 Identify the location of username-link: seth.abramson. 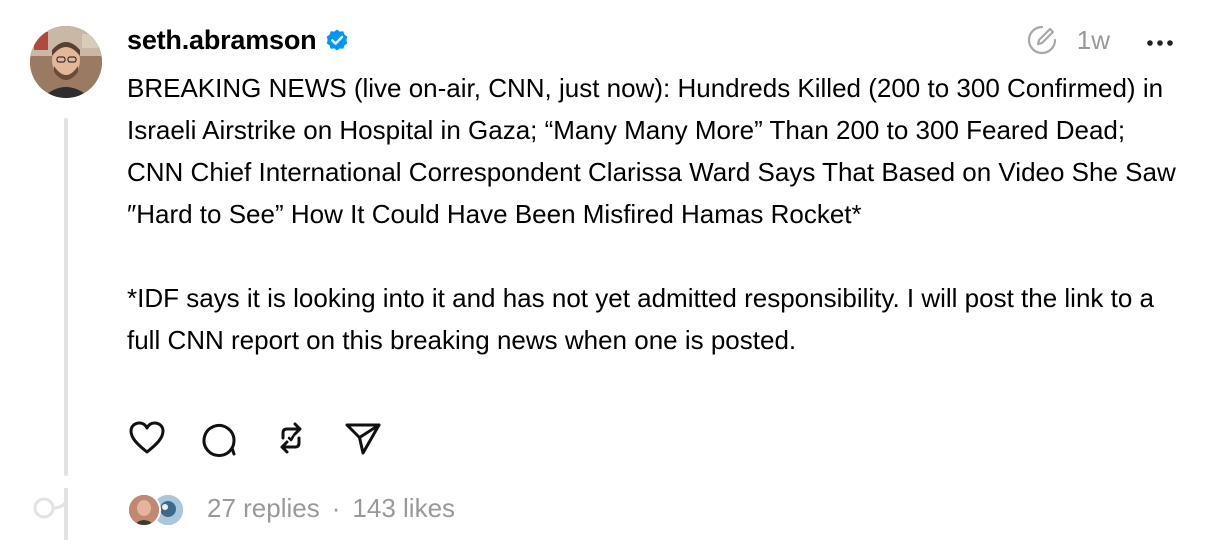
(222, 40).